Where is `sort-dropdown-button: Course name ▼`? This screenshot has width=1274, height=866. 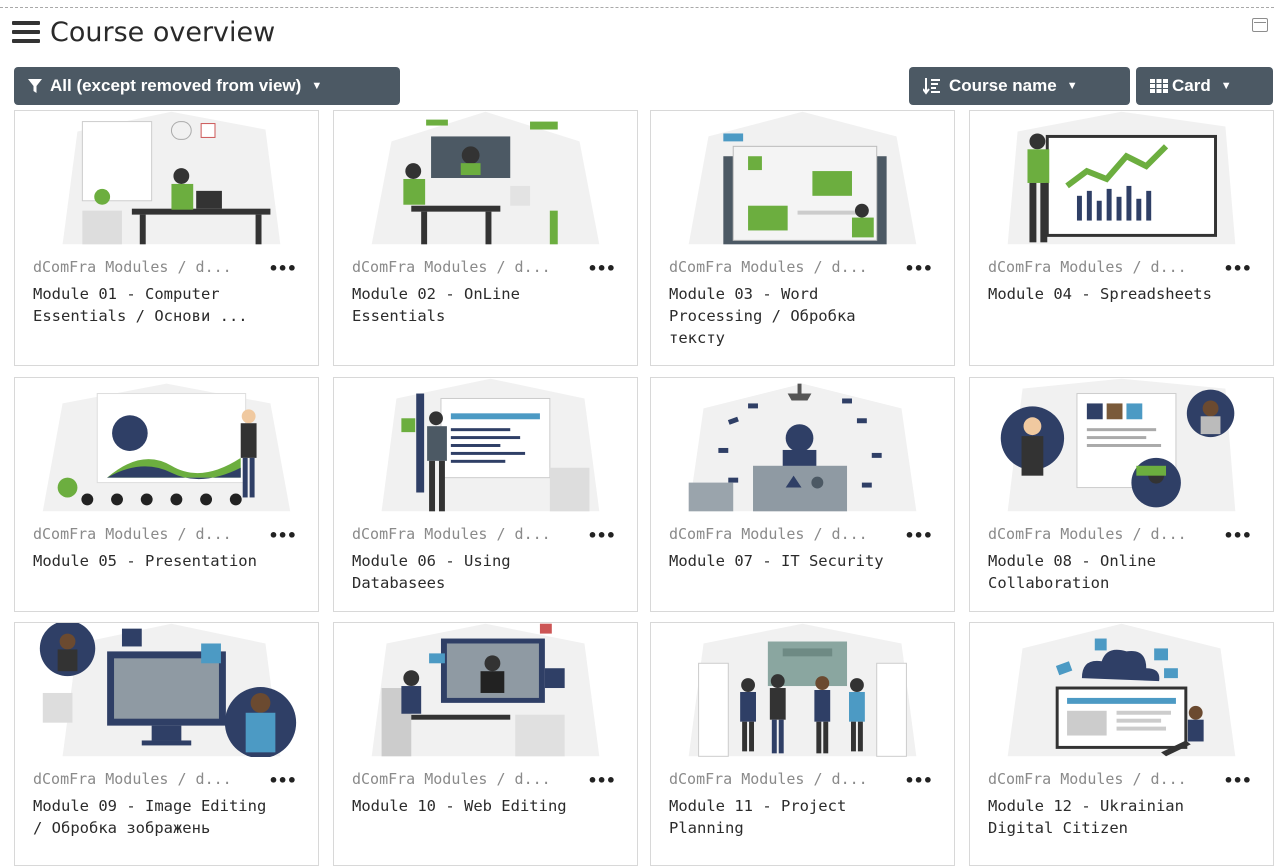 sort-dropdown-button: Course name ▼ is located at coordinates (1019, 86).